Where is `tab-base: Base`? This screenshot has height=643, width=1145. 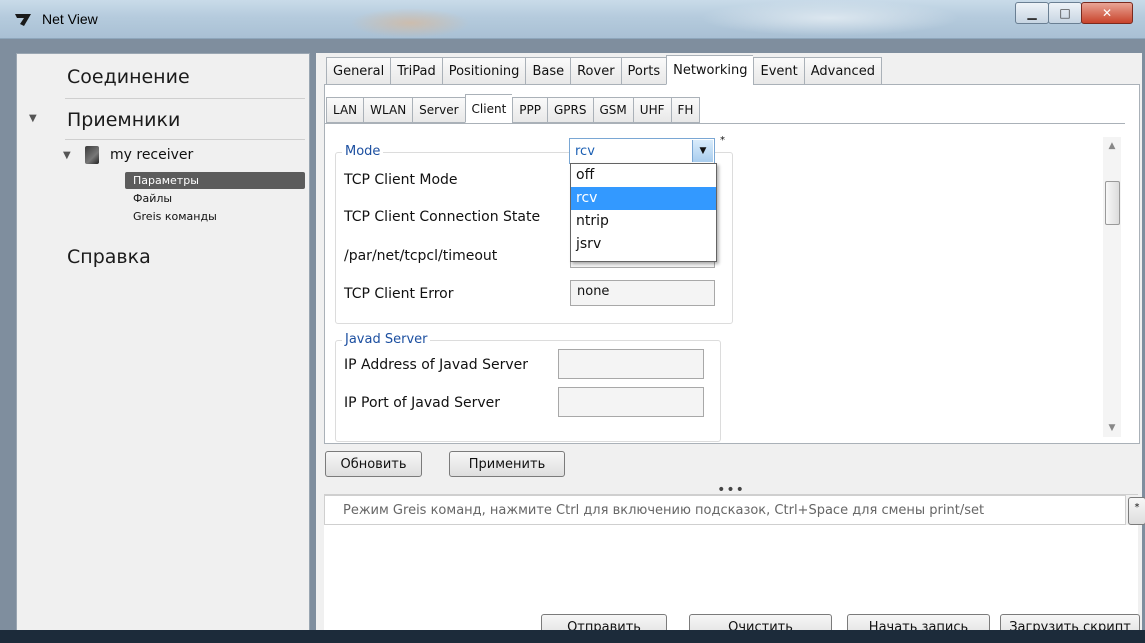
tab-base: Base is located at coordinates (548, 71).